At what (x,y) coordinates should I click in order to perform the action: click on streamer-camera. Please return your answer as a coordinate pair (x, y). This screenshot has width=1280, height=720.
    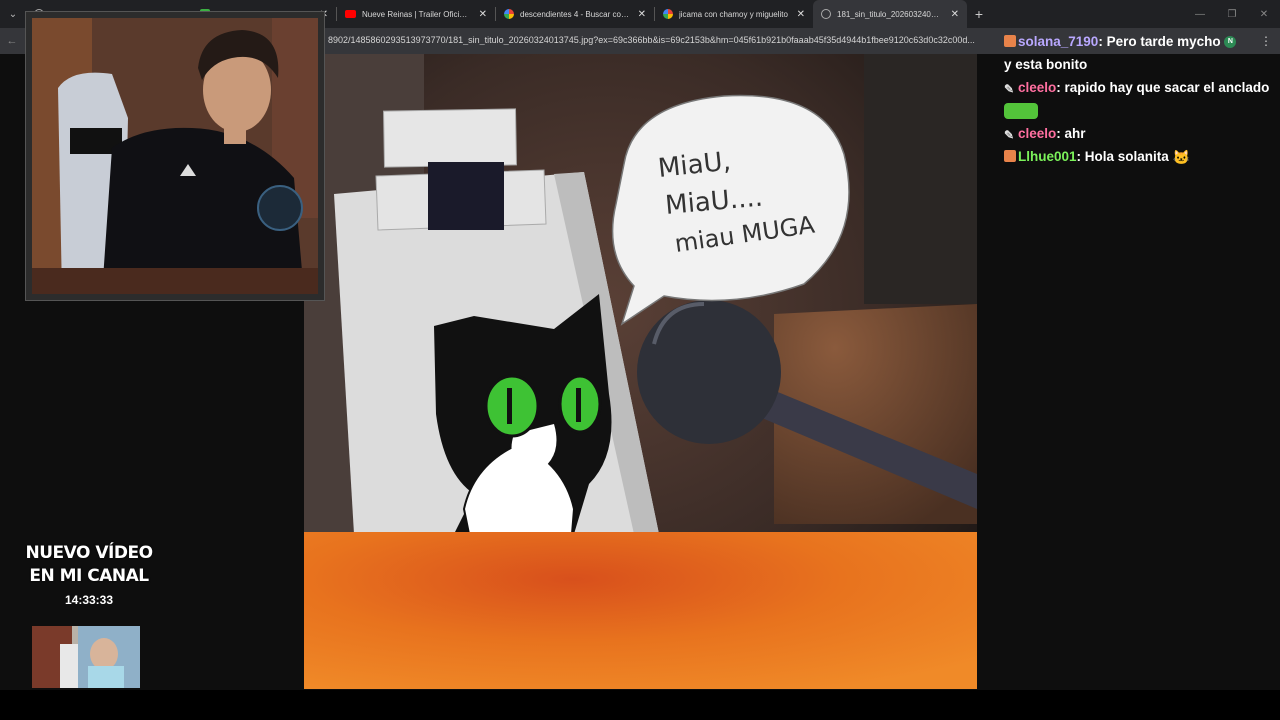
    Looking at the image, I should click on (175, 156).